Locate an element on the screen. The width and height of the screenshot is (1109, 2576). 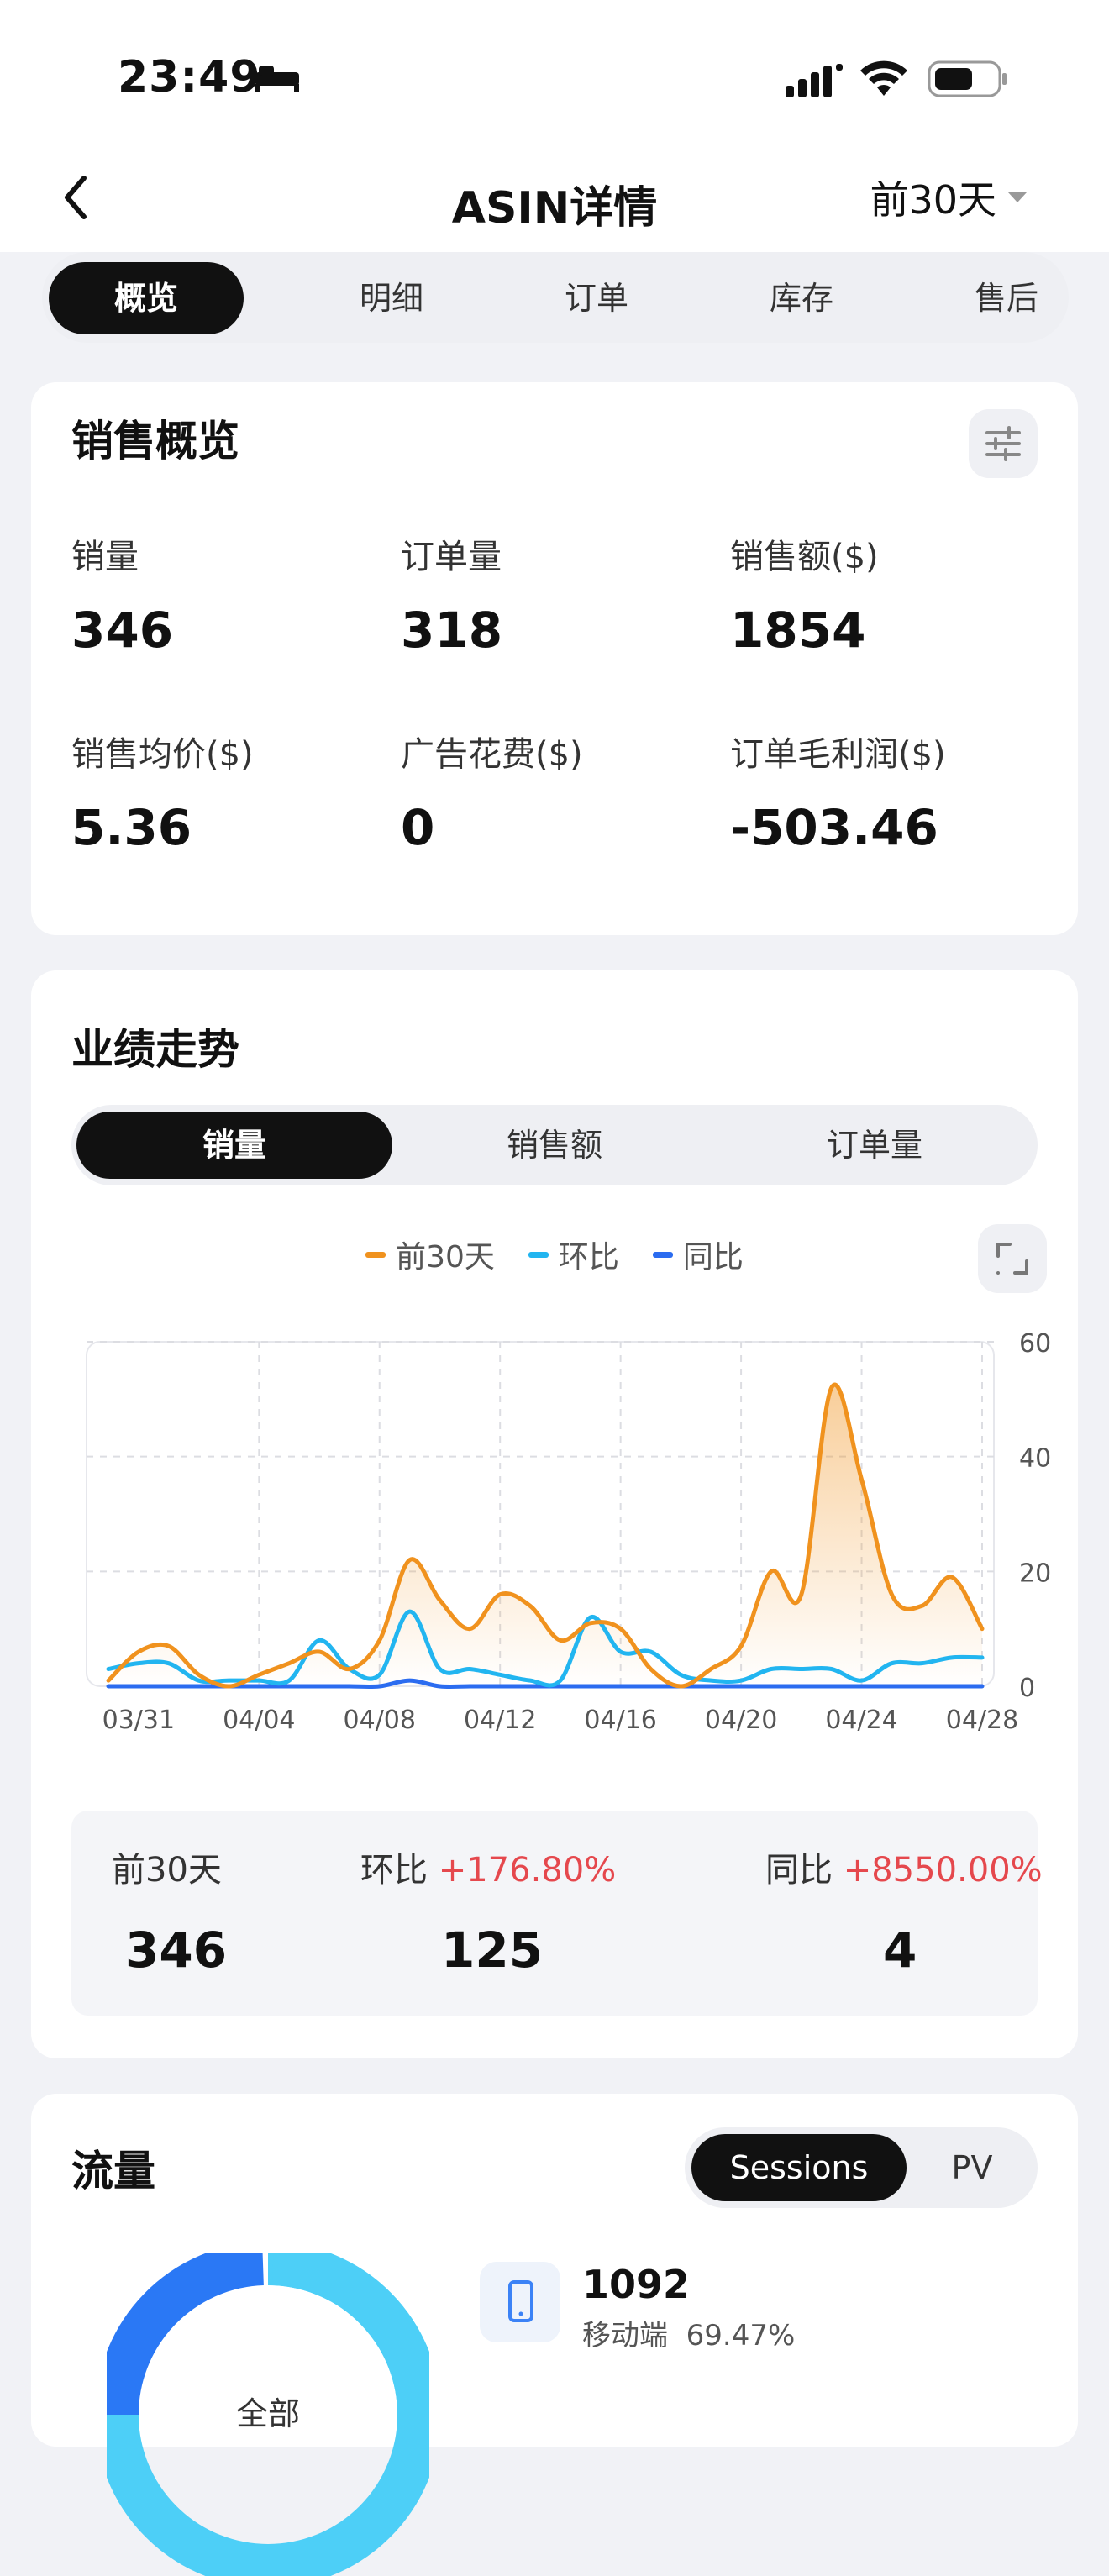
sleep-focus-icon is located at coordinates (277, 79).